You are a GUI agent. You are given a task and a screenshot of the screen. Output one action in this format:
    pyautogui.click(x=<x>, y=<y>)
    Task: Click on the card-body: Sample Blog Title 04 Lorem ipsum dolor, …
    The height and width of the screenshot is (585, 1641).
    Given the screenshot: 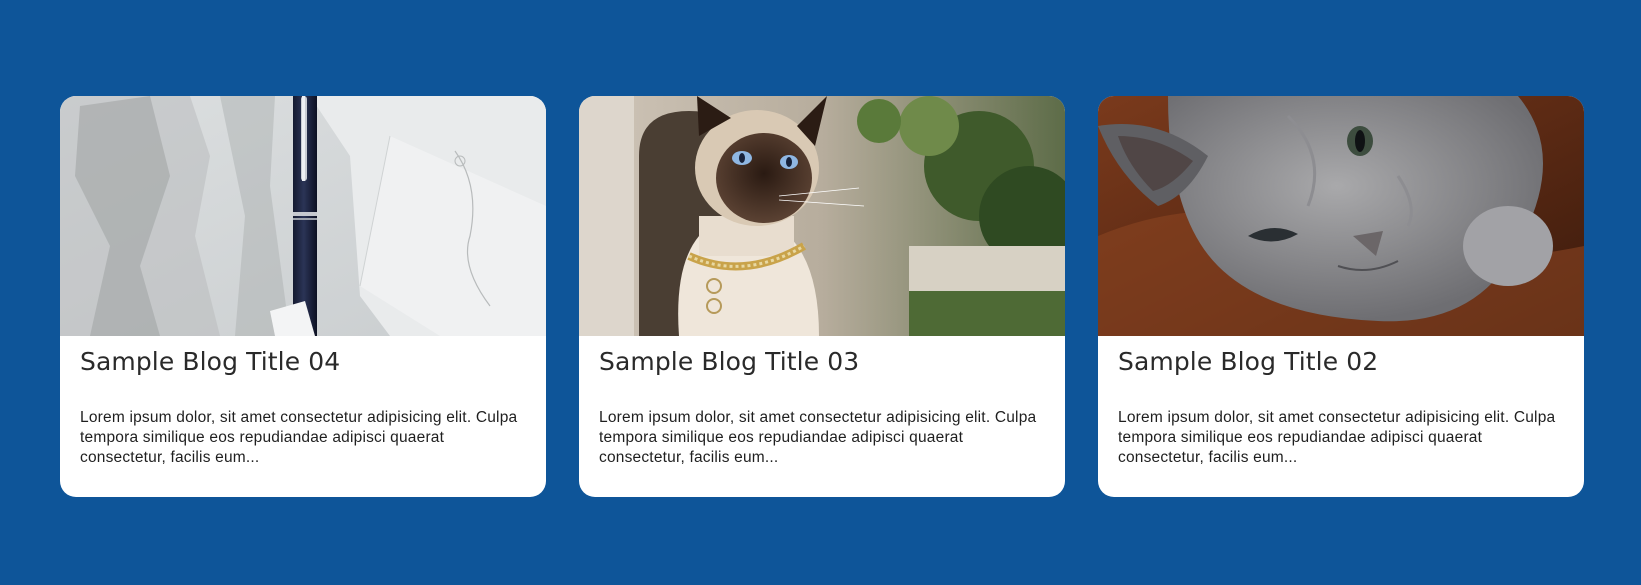 What is the action you would take?
    pyautogui.click(x=303, y=402)
    